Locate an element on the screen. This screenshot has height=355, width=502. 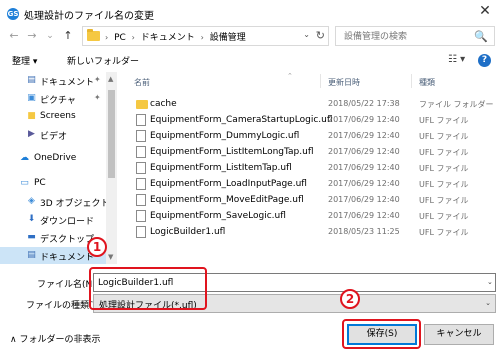
forward-arrow-icon: → is located at coordinates (32, 36).